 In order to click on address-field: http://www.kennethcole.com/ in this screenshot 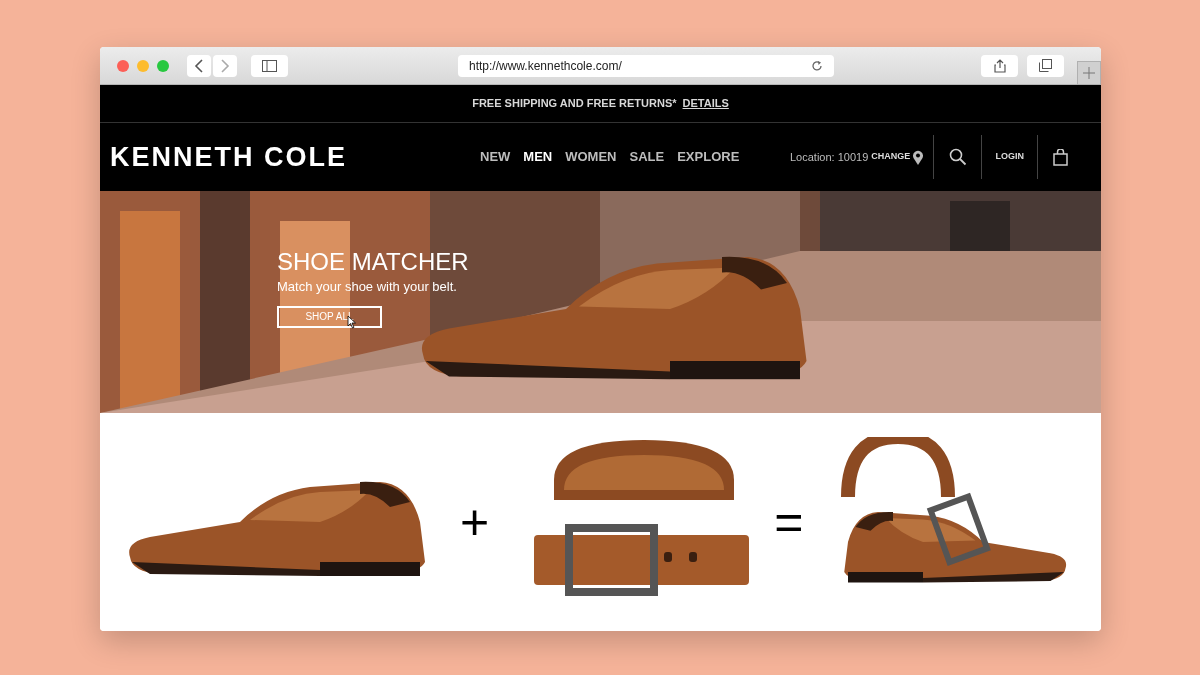, I will do `click(646, 65)`.